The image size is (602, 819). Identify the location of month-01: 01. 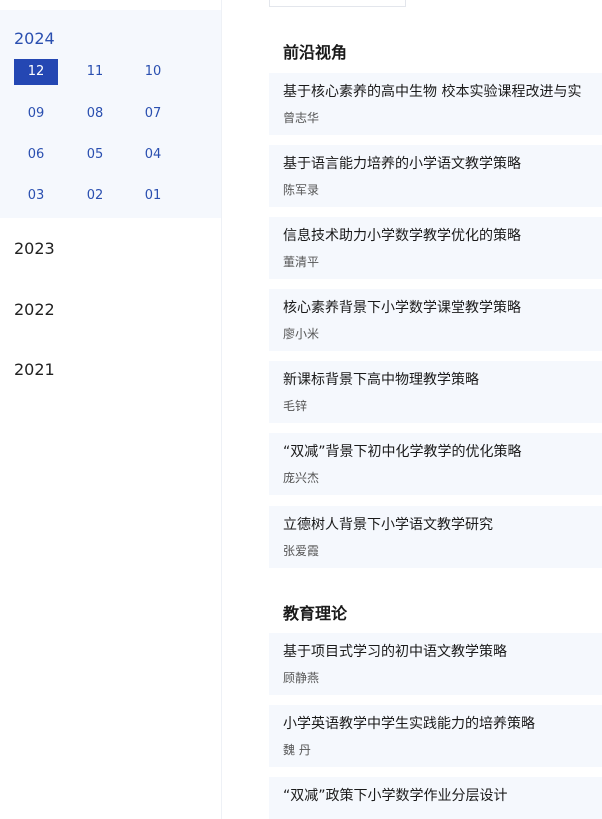
(153, 196).